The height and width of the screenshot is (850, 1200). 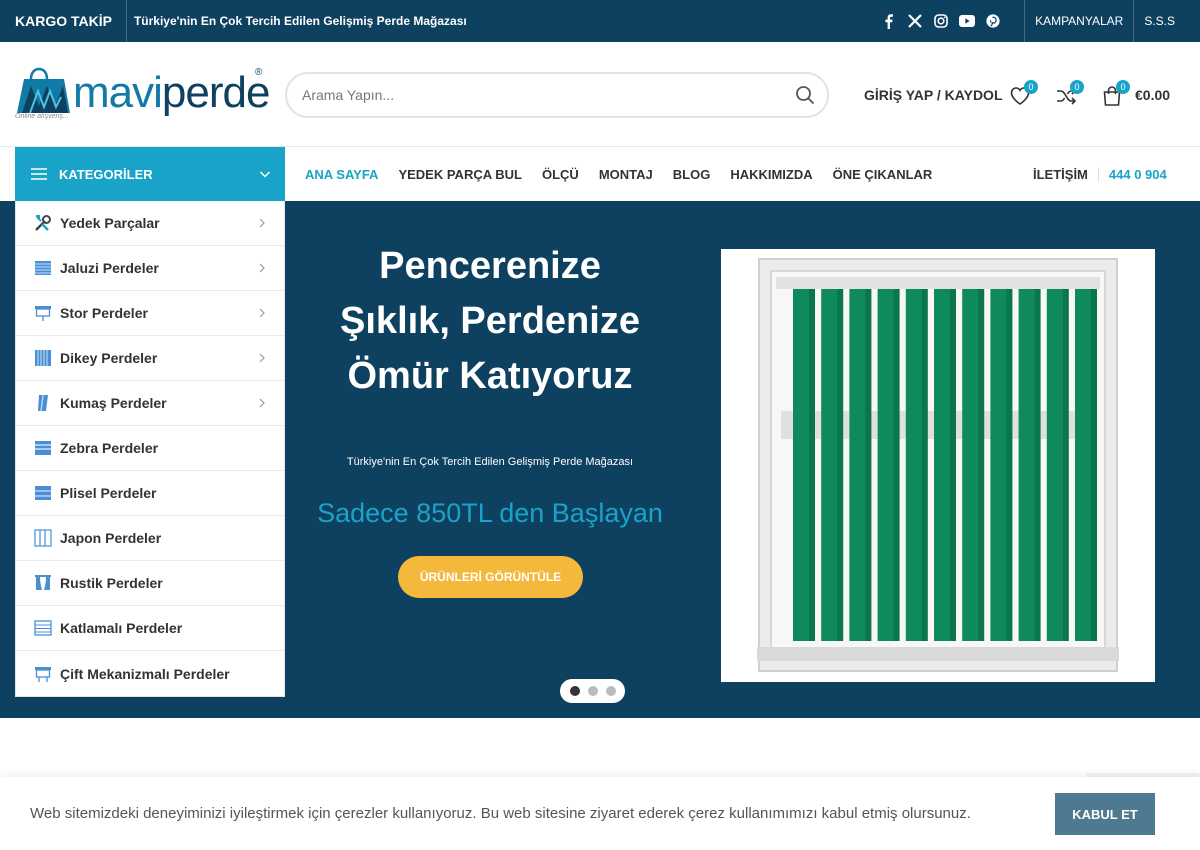 What do you see at coordinates (1159, 21) in the screenshot?
I see `faq-link: S.S.S` at bounding box center [1159, 21].